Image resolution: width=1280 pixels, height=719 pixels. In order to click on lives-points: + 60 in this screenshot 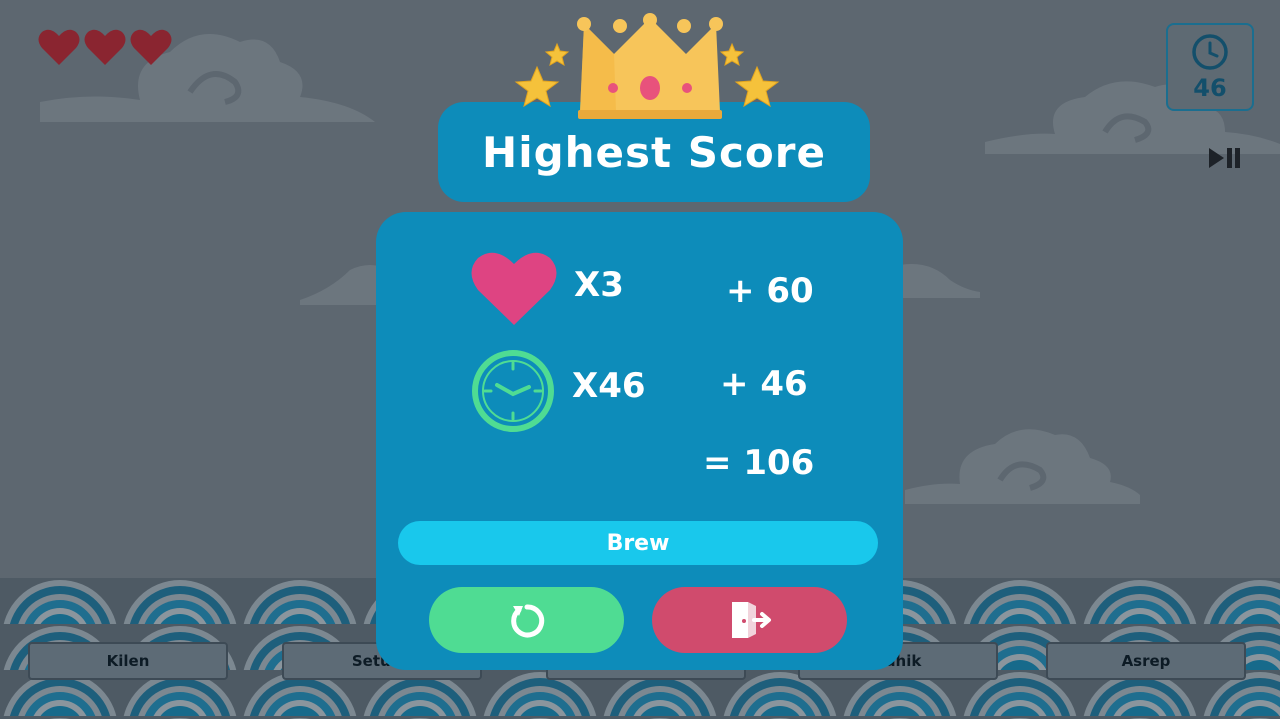, I will do `click(770, 291)`.